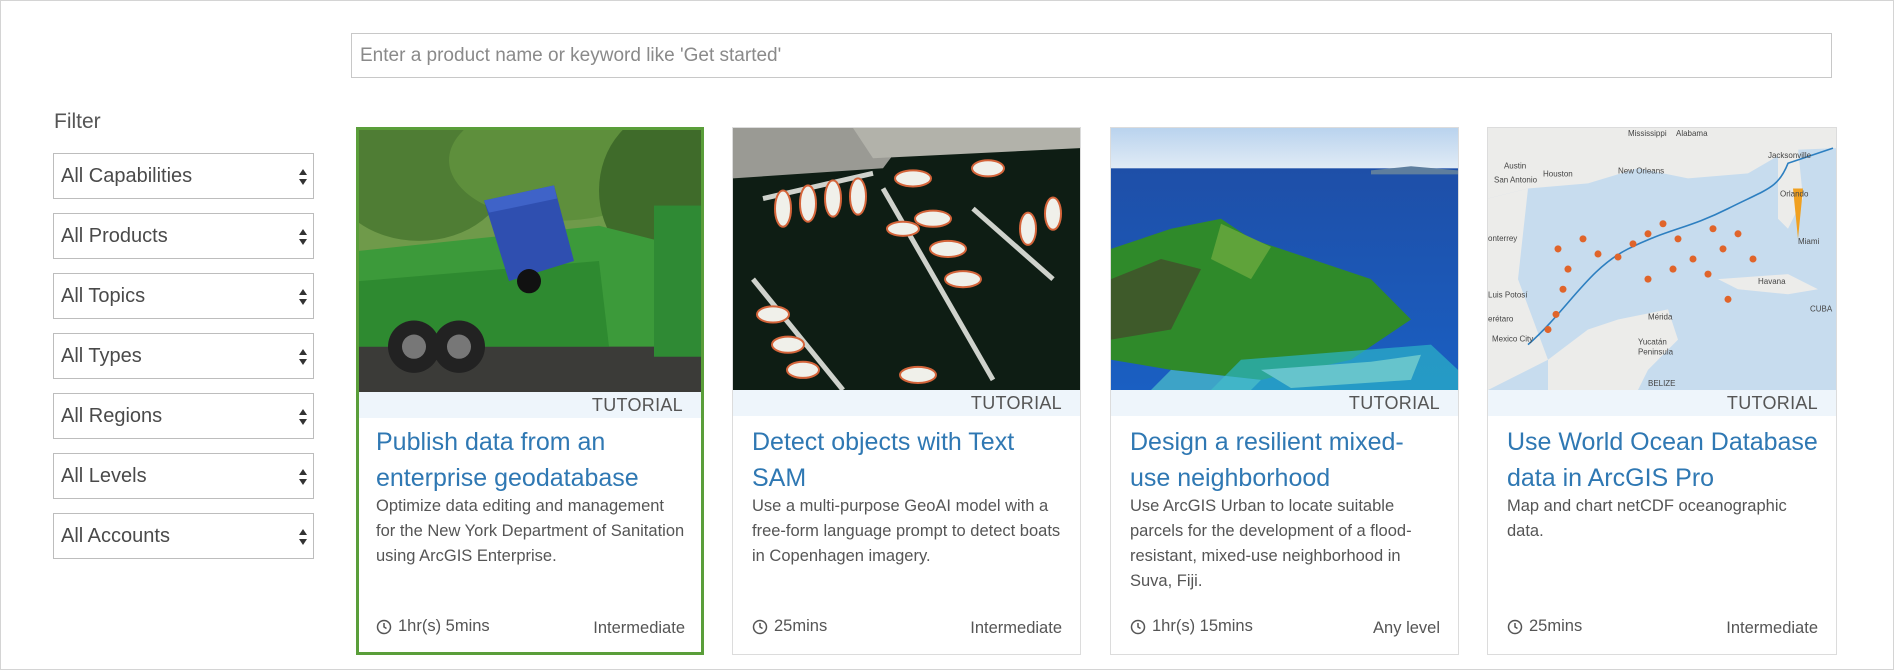  Describe the element at coordinates (444, 626) in the screenshot. I see `duration-text: 1hr(s) 5mins` at that location.